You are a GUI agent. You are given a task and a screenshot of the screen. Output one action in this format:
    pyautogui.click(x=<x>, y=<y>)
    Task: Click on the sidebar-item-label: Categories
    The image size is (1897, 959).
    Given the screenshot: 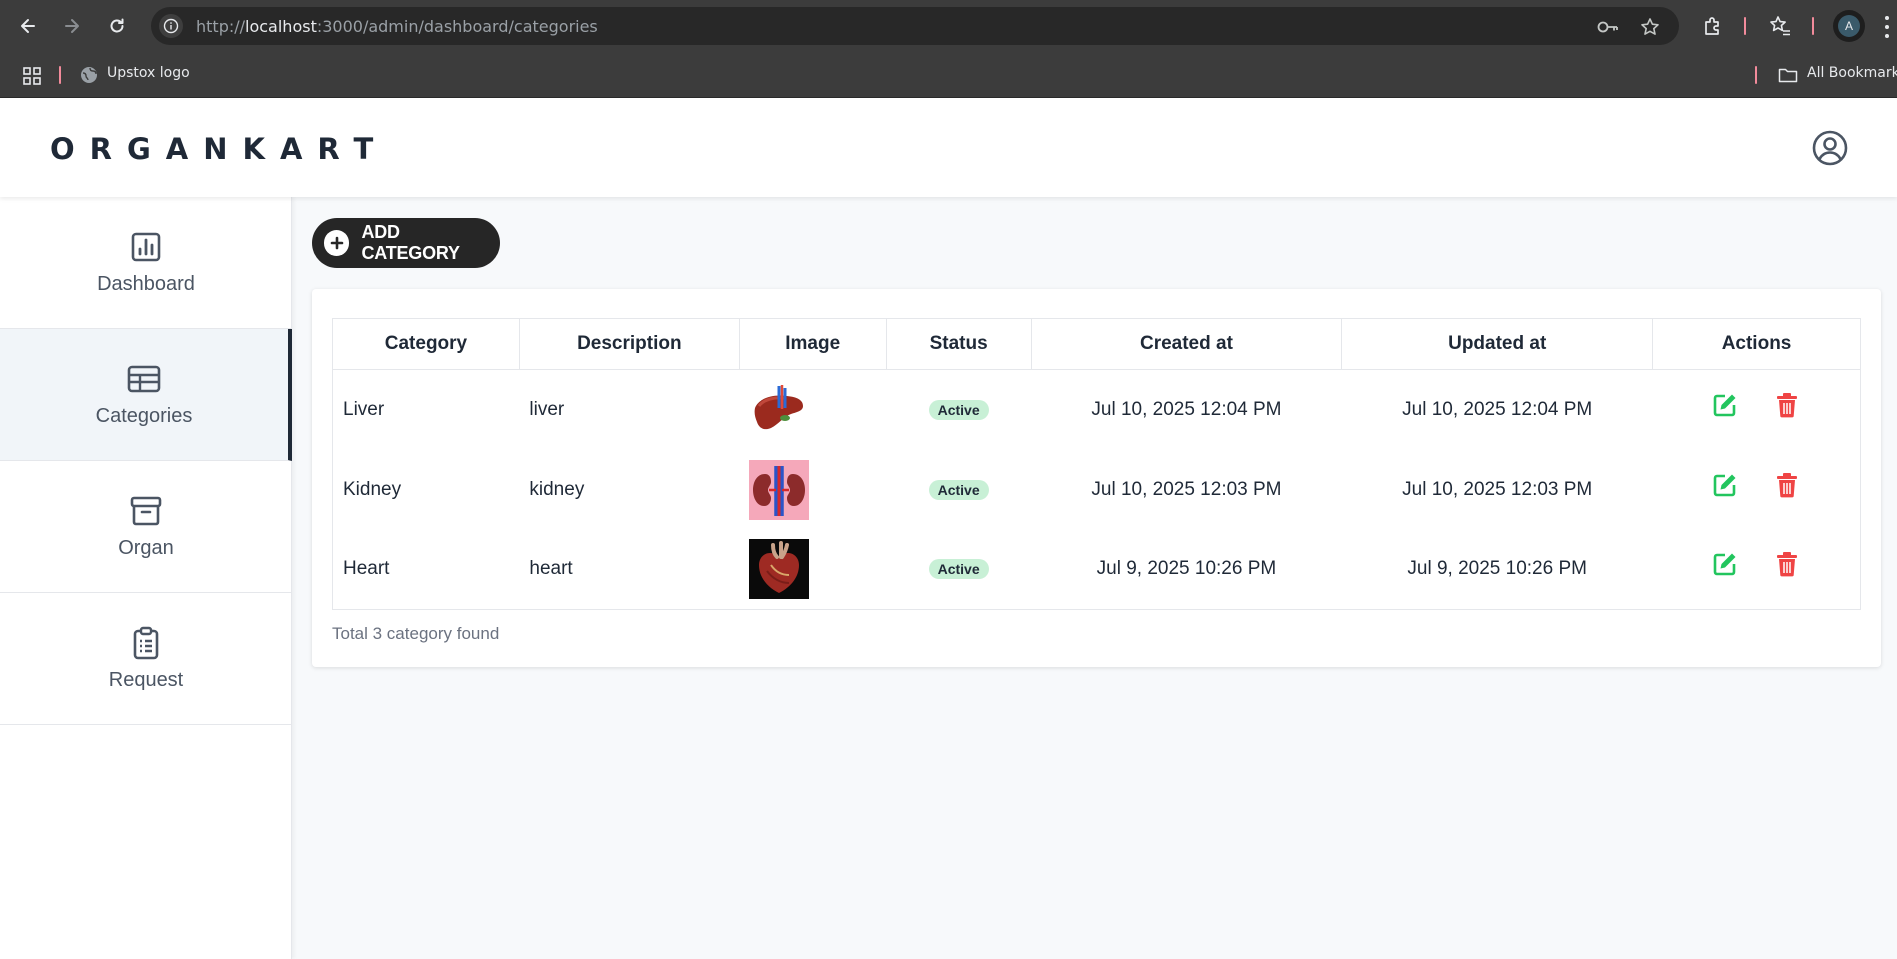 What is the action you would take?
    pyautogui.click(x=144, y=416)
    